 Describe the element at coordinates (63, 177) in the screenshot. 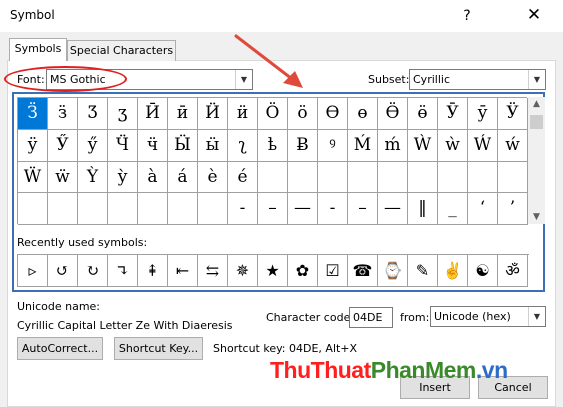

I see `symbol-cell: ẅ` at that location.